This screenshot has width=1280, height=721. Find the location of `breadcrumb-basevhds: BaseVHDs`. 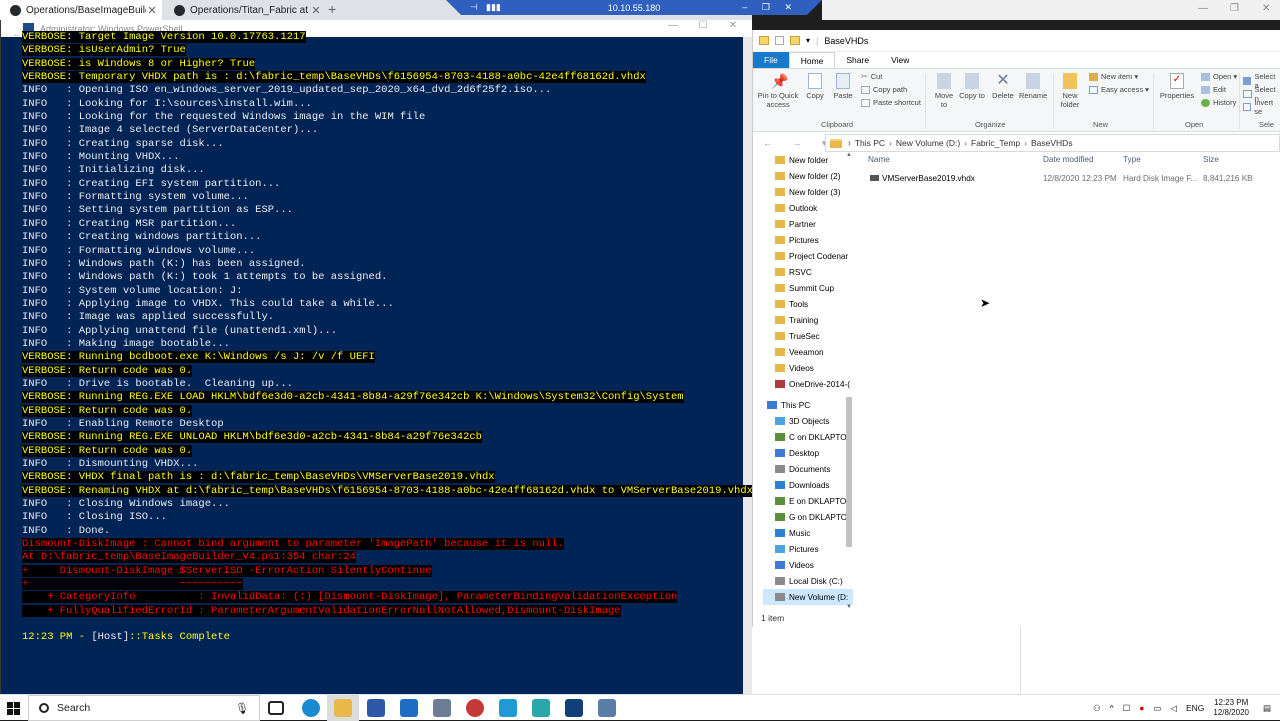

breadcrumb-basevhds: BaseVHDs is located at coordinates (1052, 143).